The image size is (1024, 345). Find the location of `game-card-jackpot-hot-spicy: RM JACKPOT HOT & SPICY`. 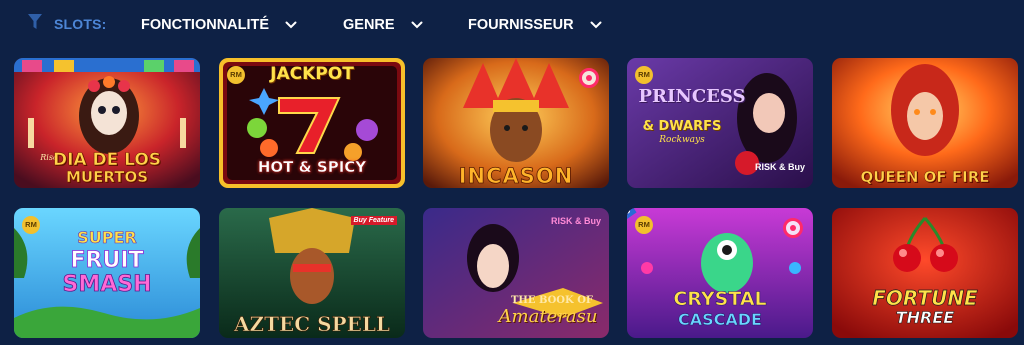

game-card-jackpot-hot-spicy: RM JACKPOT HOT & SPICY is located at coordinates (312, 123).